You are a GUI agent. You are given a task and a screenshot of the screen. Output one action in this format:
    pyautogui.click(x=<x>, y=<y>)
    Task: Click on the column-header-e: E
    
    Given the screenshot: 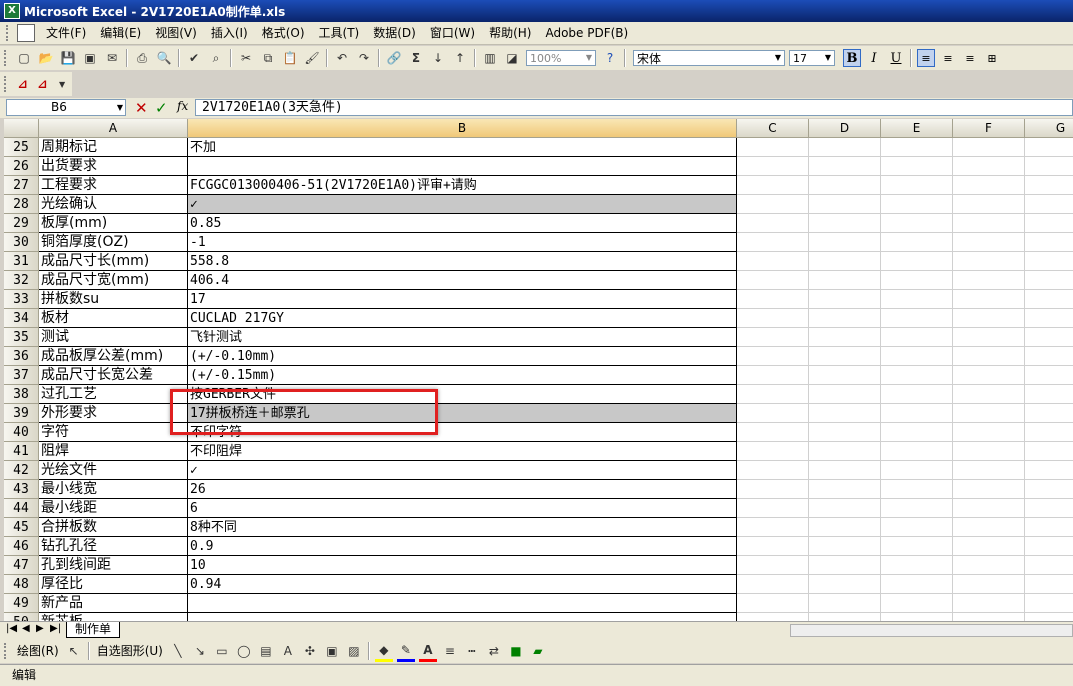 What is the action you would take?
    pyautogui.click(x=917, y=128)
    